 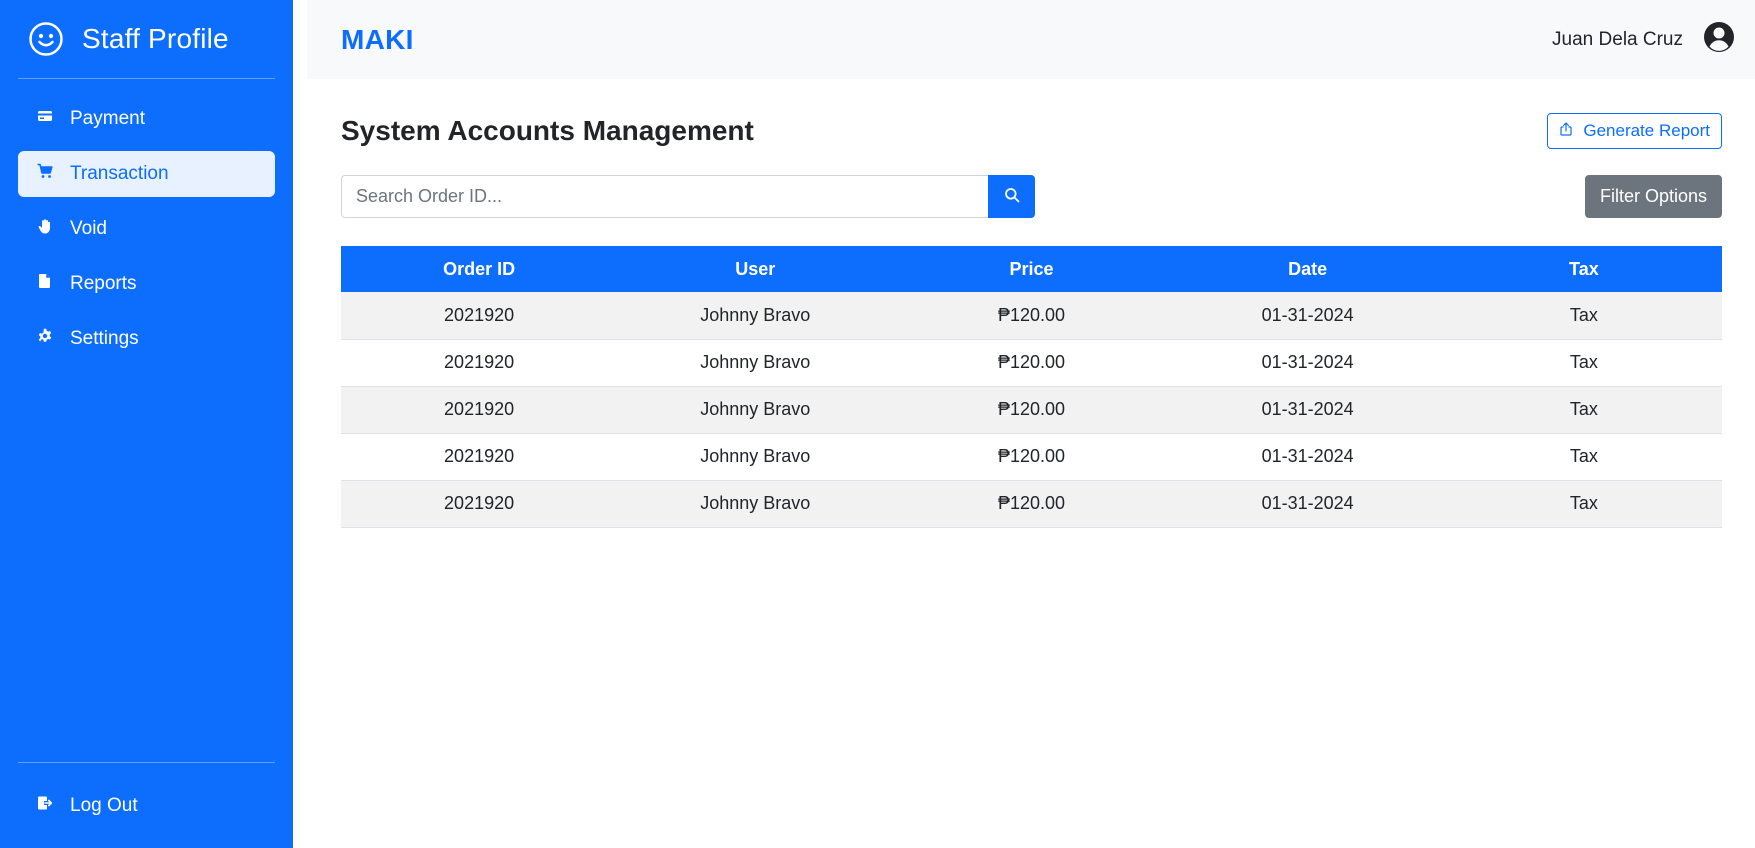 What do you see at coordinates (479, 269) in the screenshot?
I see `column-header-order-id: Order ID` at bounding box center [479, 269].